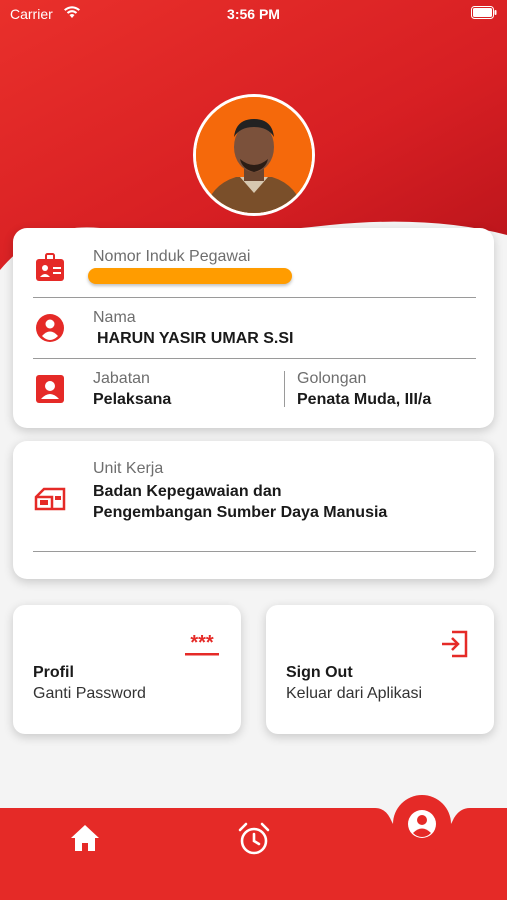 Image resolution: width=507 pixels, height=900 pixels. What do you see at coordinates (332, 378) in the screenshot?
I see `golongan-label: Golongan` at bounding box center [332, 378].